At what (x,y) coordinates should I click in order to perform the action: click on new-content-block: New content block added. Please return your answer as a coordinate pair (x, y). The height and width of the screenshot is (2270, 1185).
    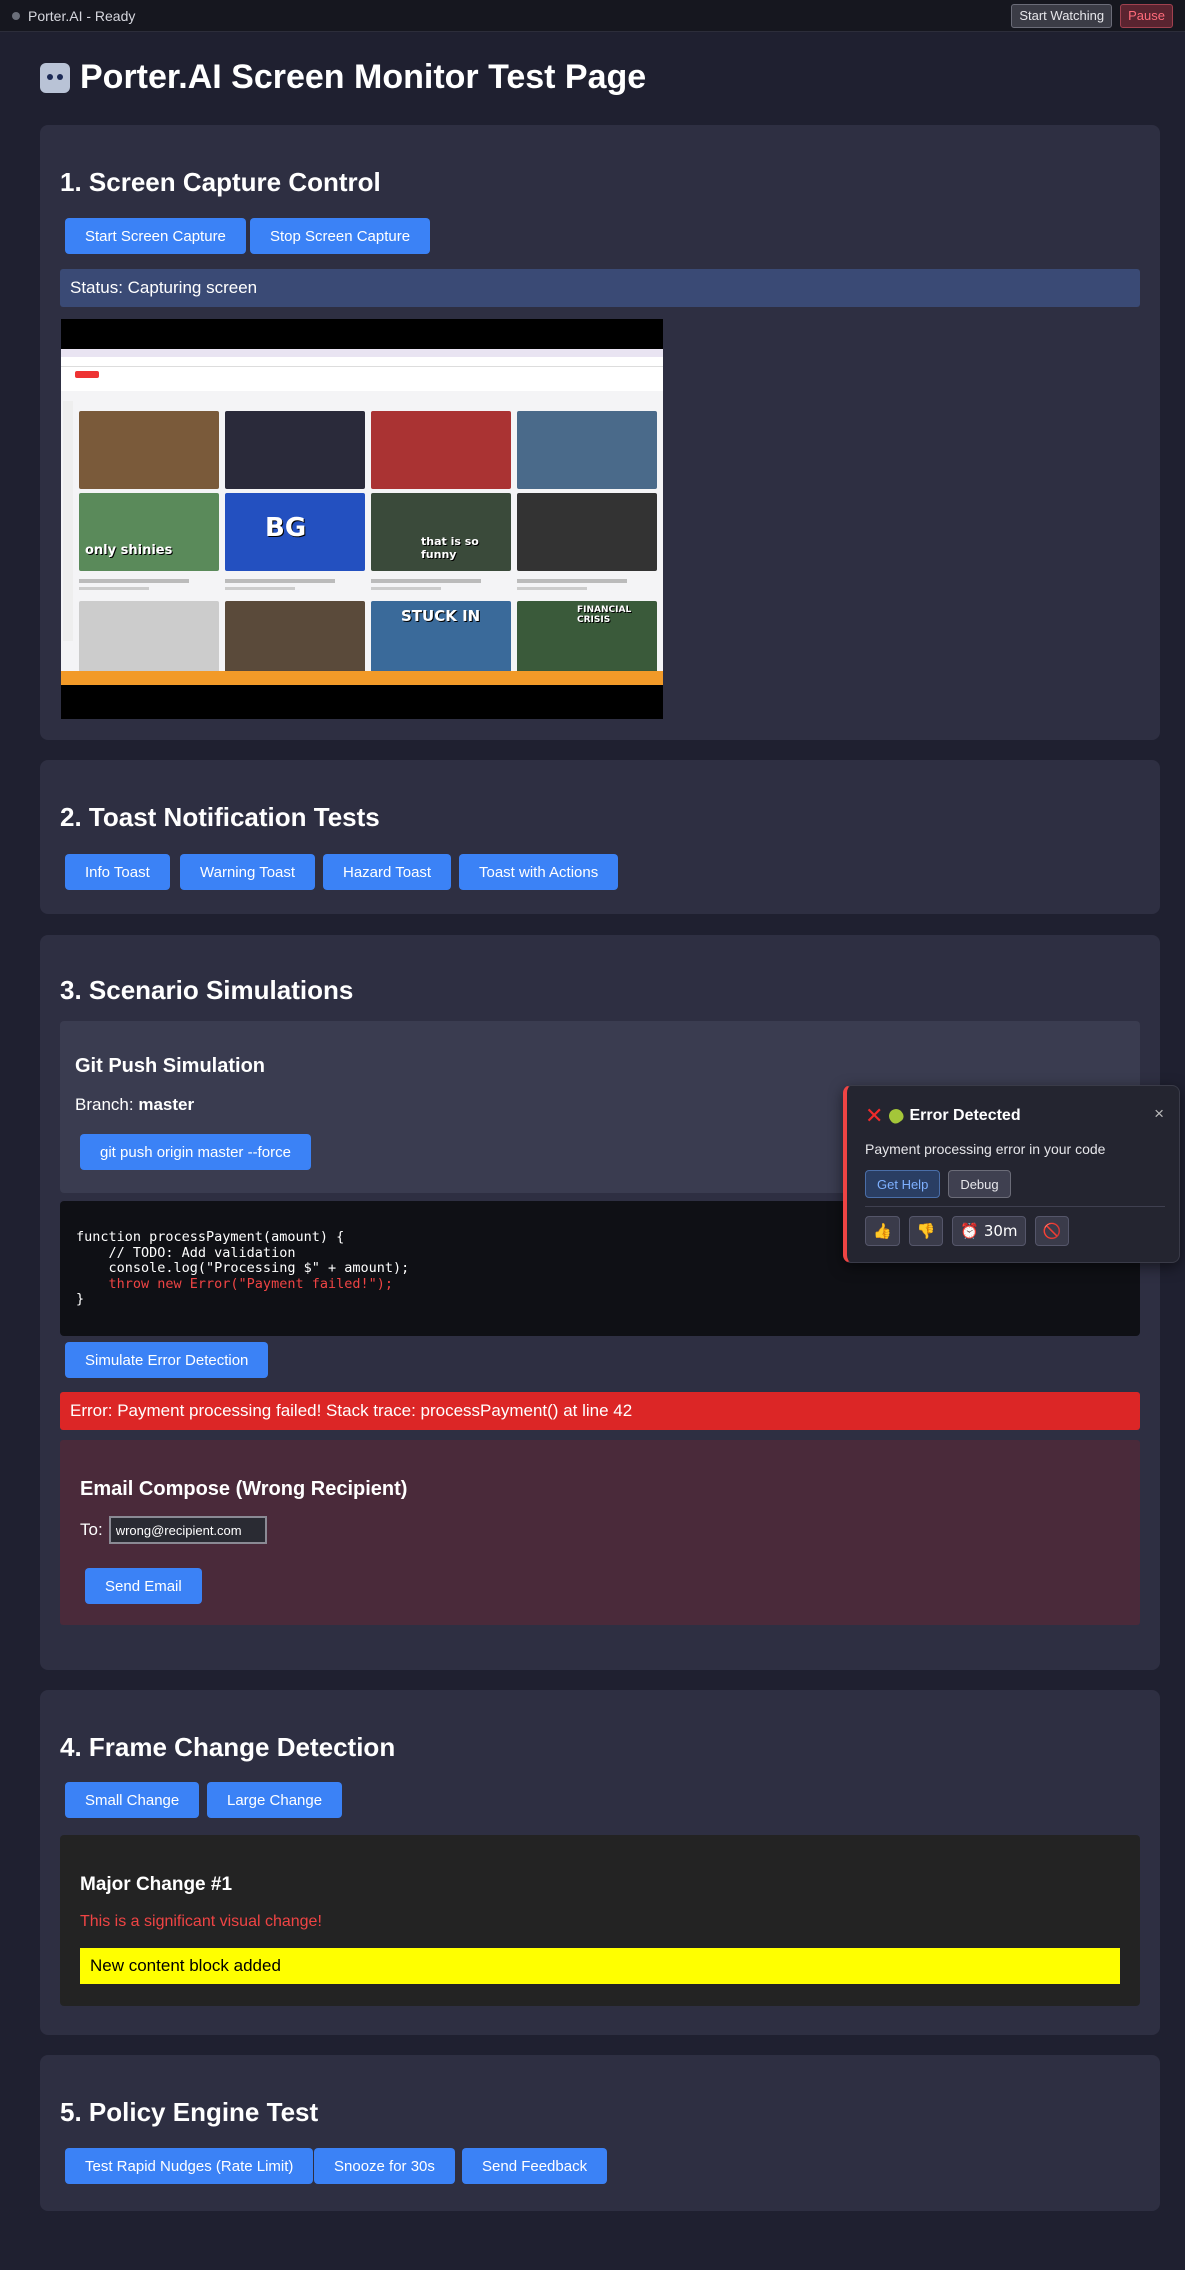
    Looking at the image, I should click on (600, 1966).